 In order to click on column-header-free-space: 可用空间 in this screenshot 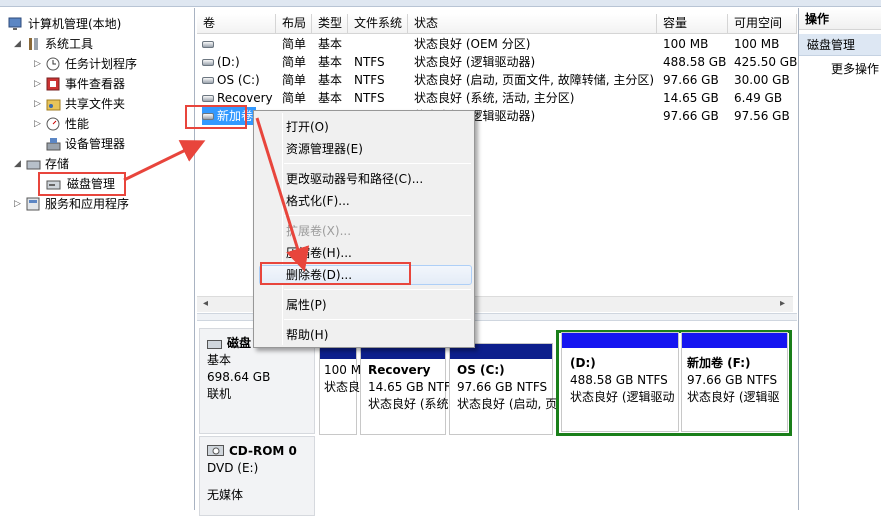, I will do `click(762, 24)`.